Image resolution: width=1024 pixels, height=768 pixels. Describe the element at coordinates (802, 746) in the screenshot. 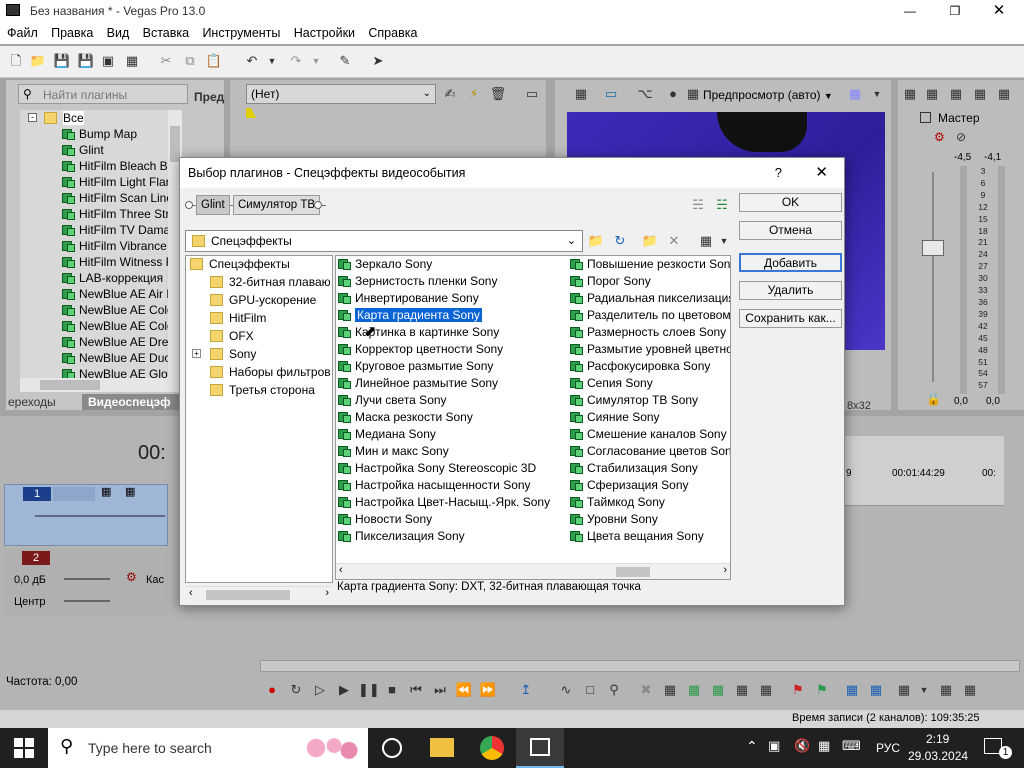

I see `tray-volume-icon: 🔇` at that location.